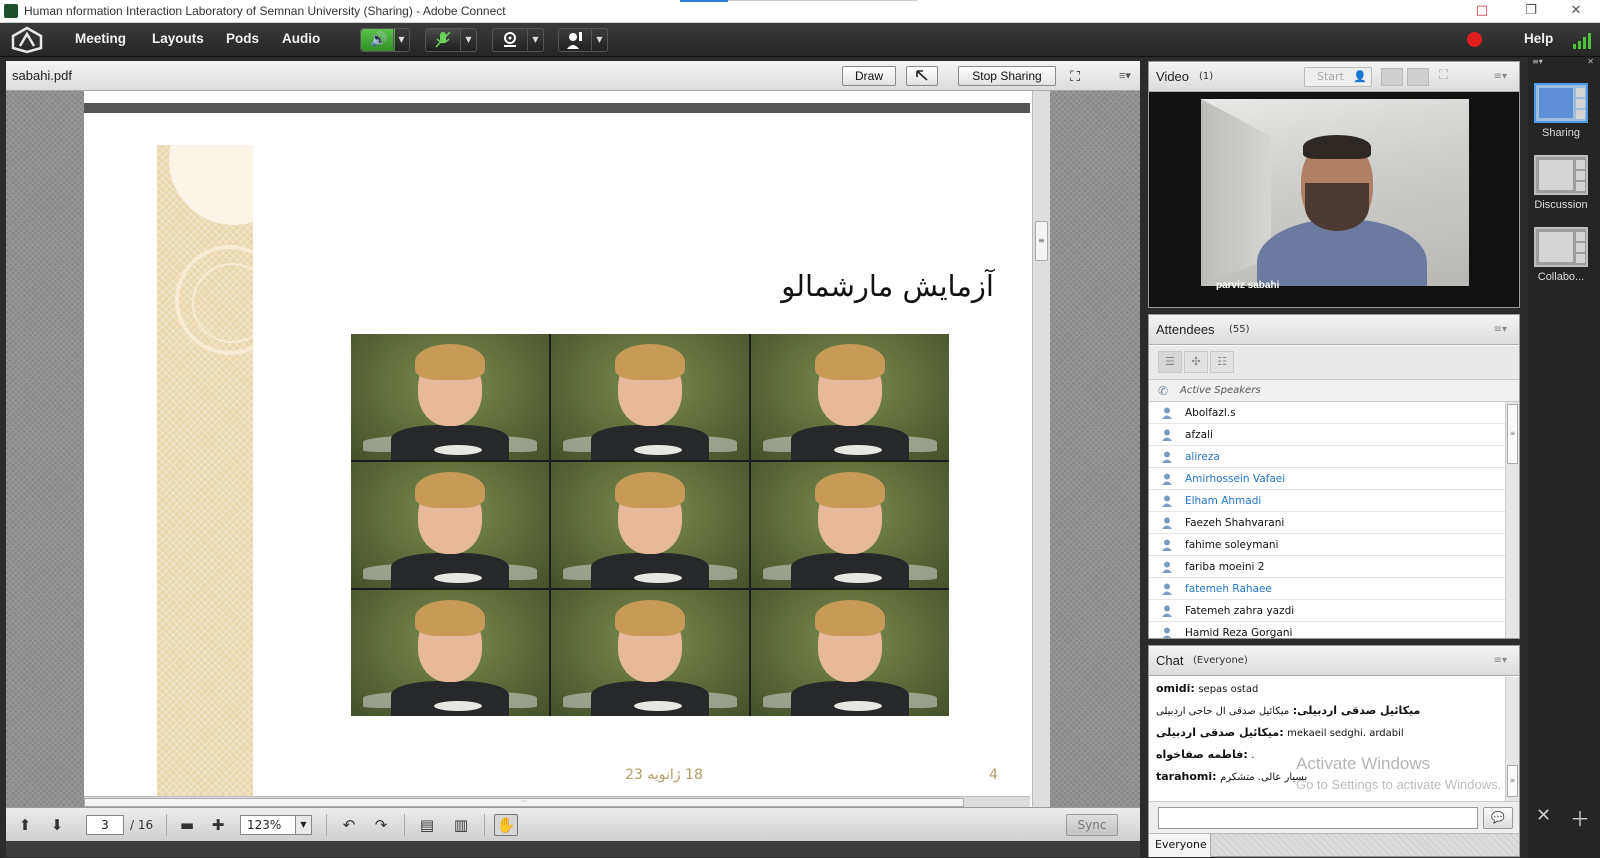  What do you see at coordinates (187, 825) in the screenshot?
I see `zoom-out-icon: ▬` at bounding box center [187, 825].